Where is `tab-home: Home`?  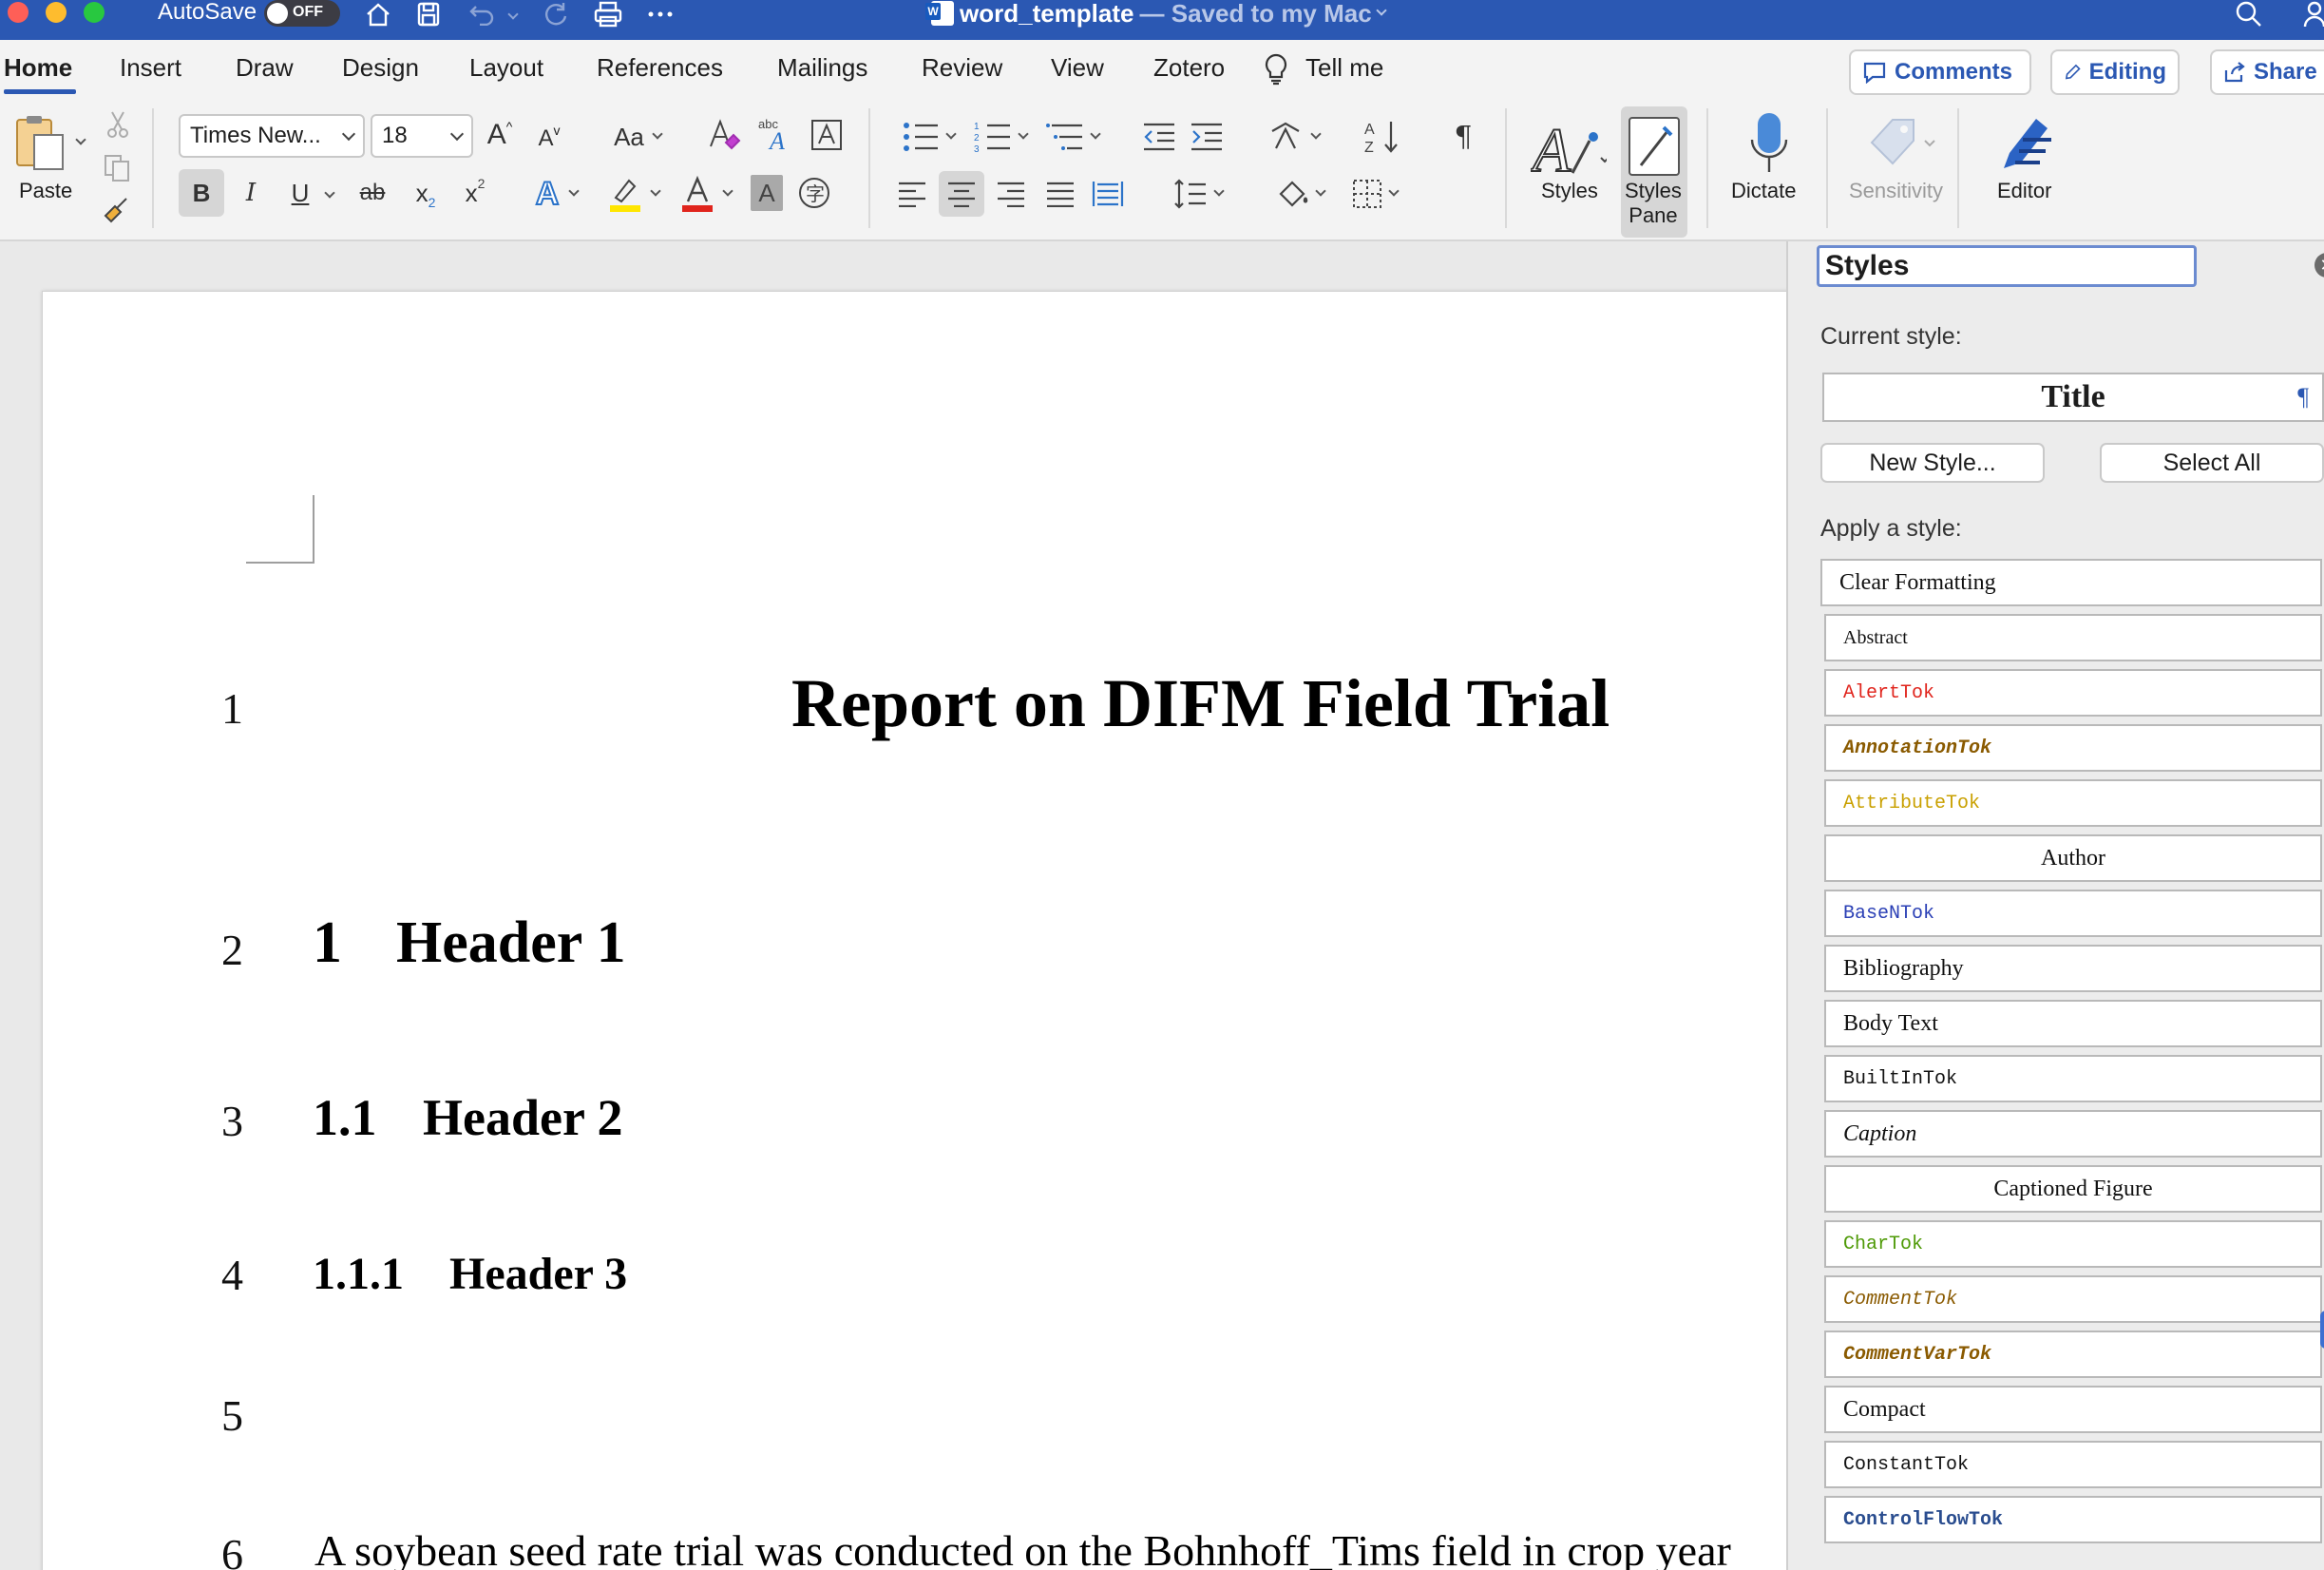
tab-home: Home is located at coordinates (38, 68).